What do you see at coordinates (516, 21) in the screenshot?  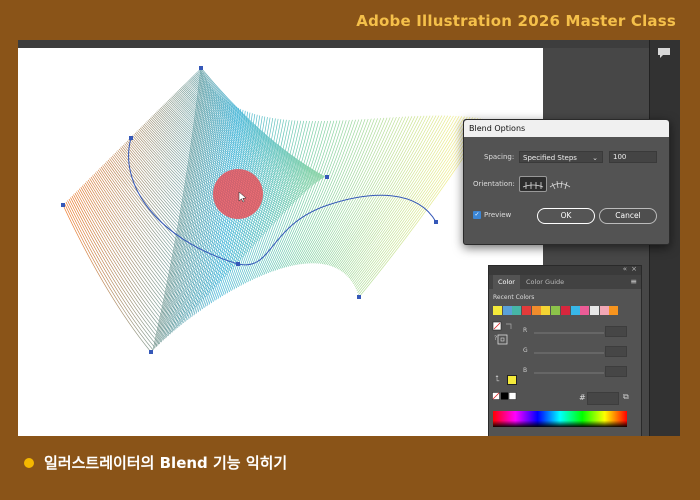 I see `course-title: Adobe Illustration 2026 Master Class` at bounding box center [516, 21].